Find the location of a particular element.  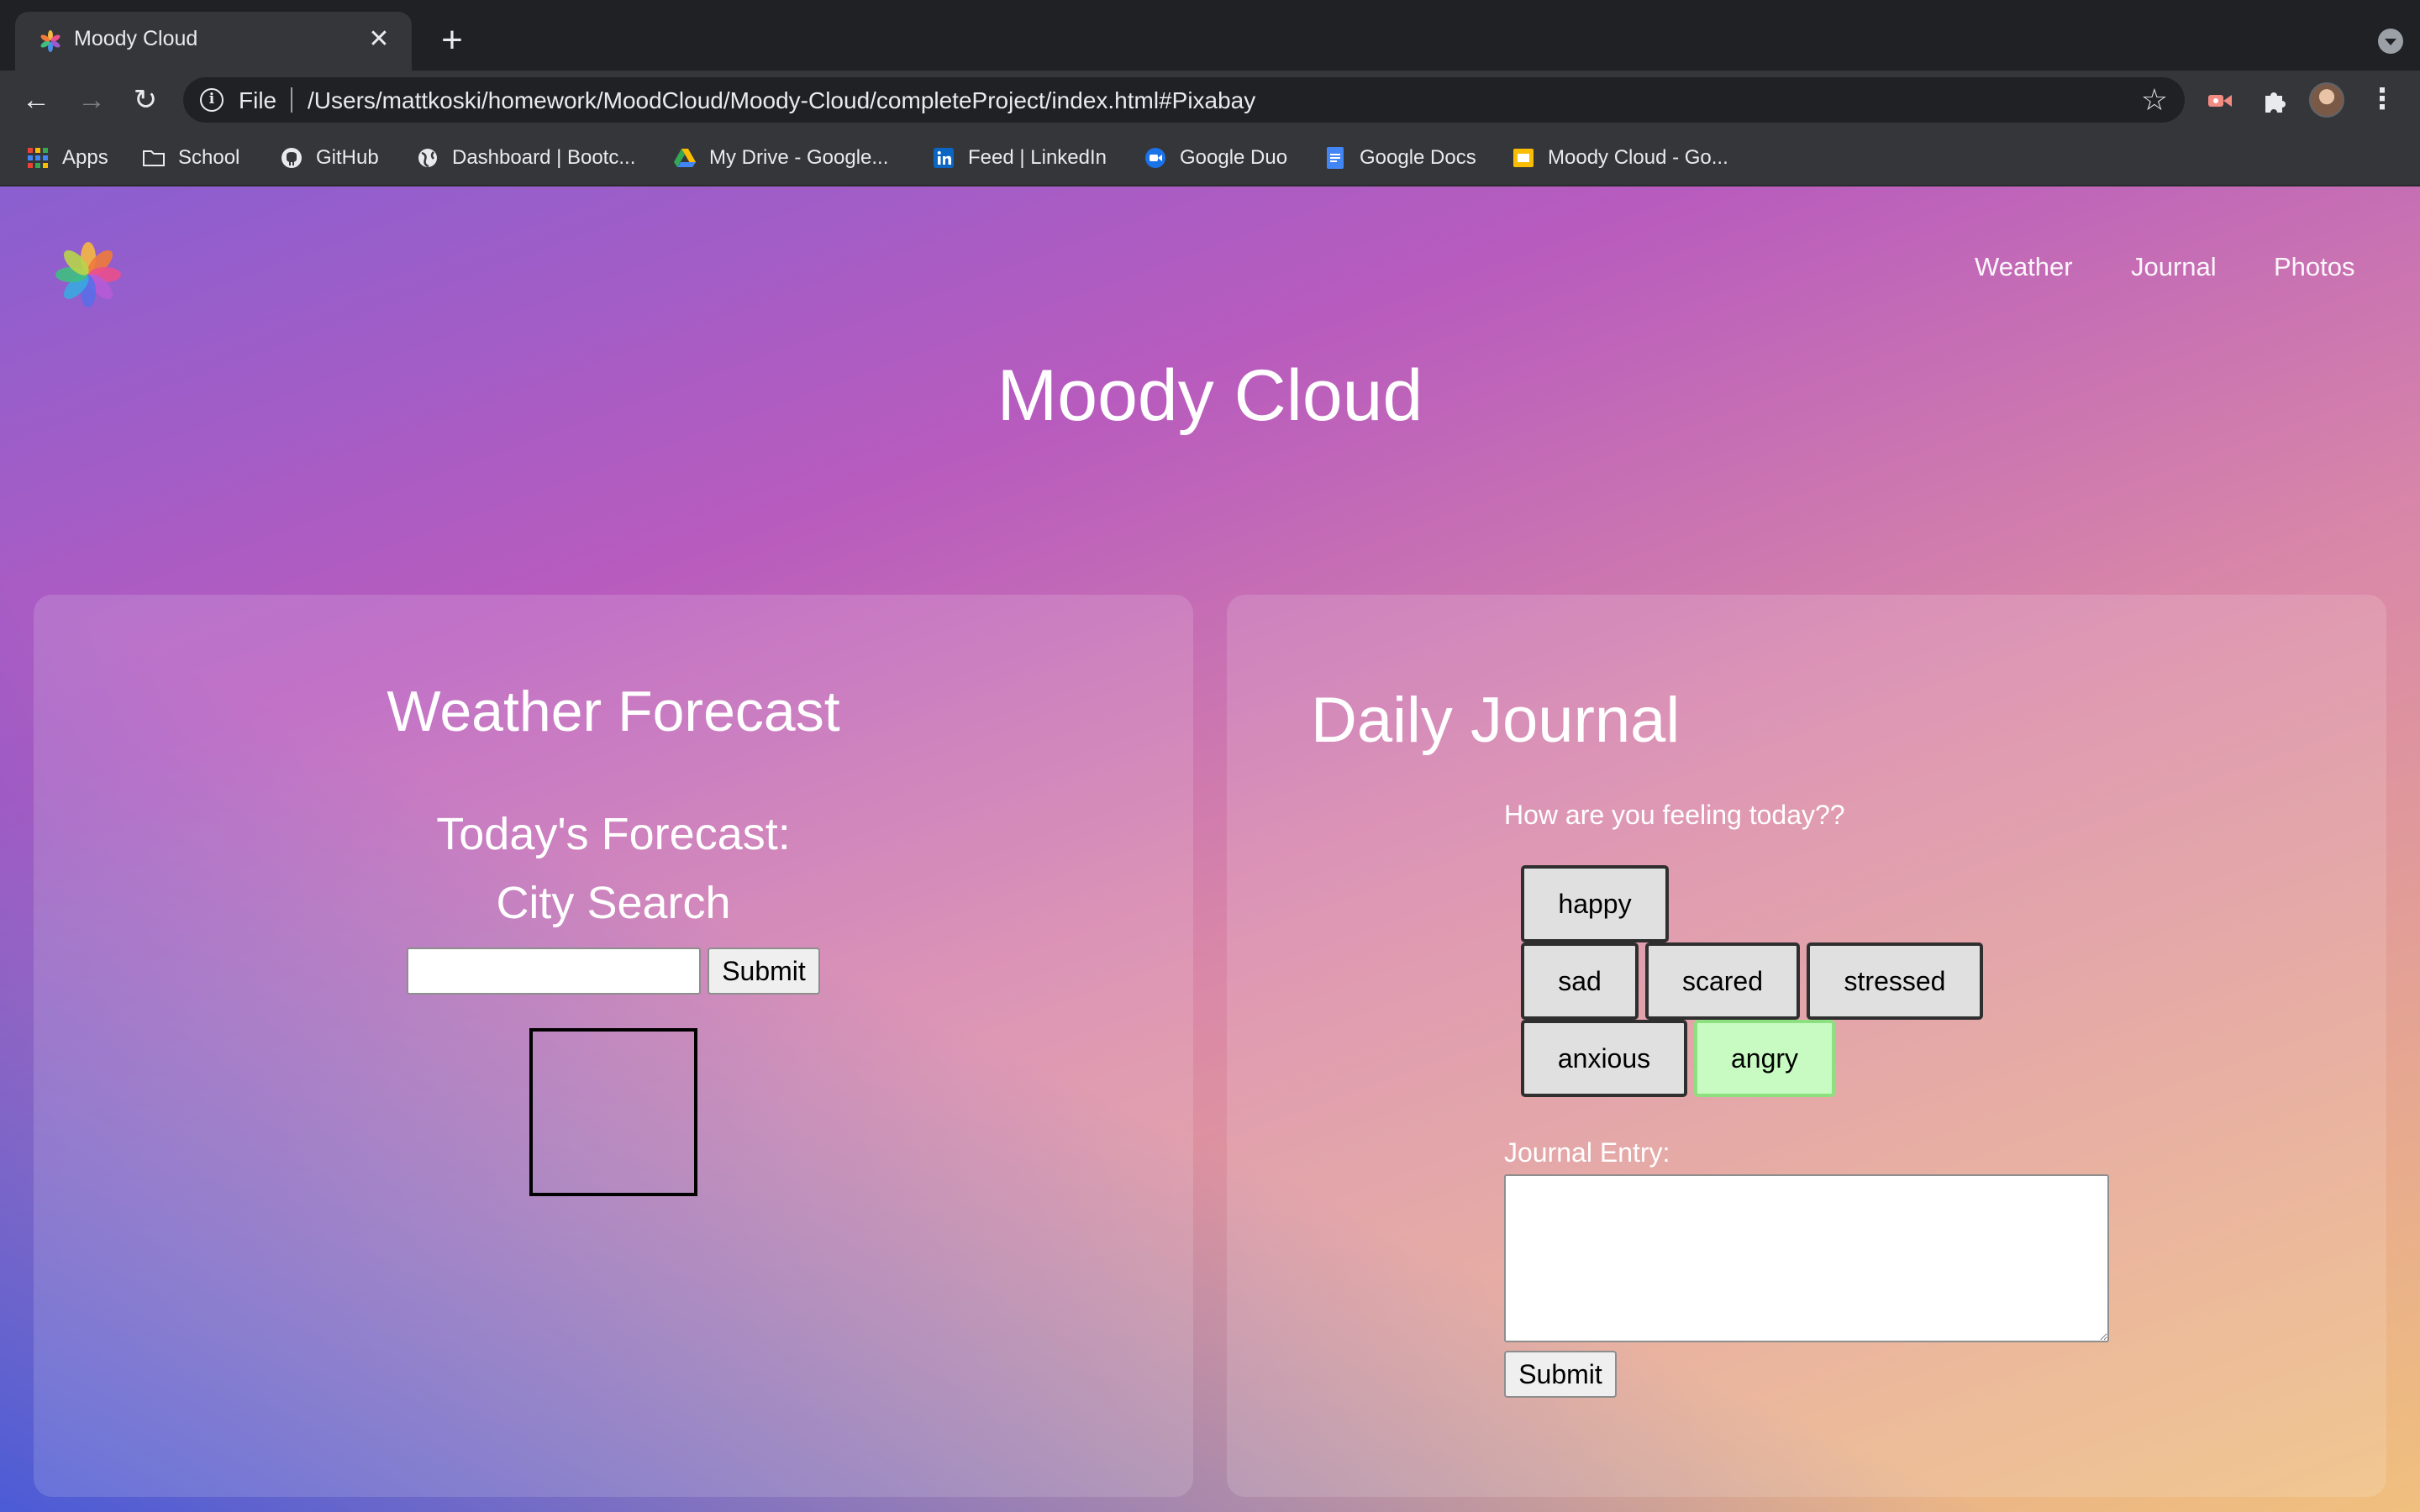

forecast-display-box is located at coordinates (613, 1112).